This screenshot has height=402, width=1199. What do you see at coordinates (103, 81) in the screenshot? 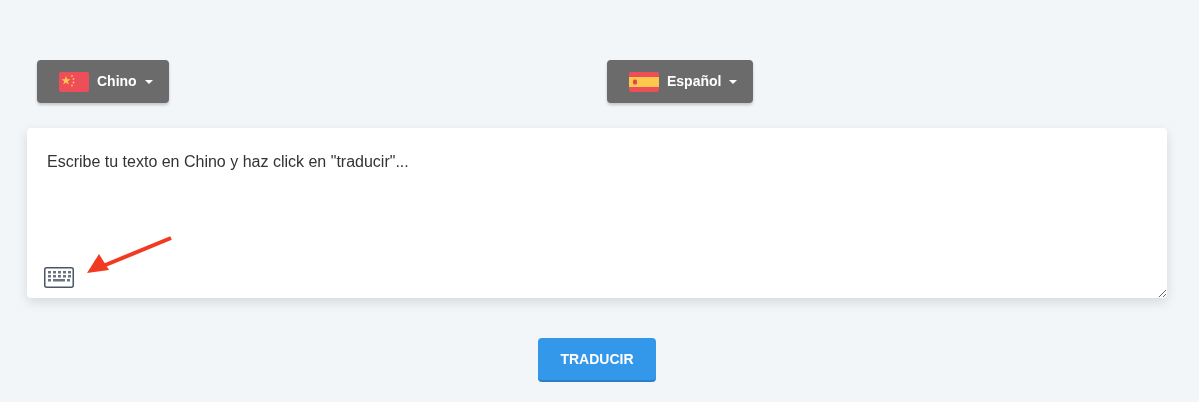
I see `language-dropdown: Chino` at bounding box center [103, 81].